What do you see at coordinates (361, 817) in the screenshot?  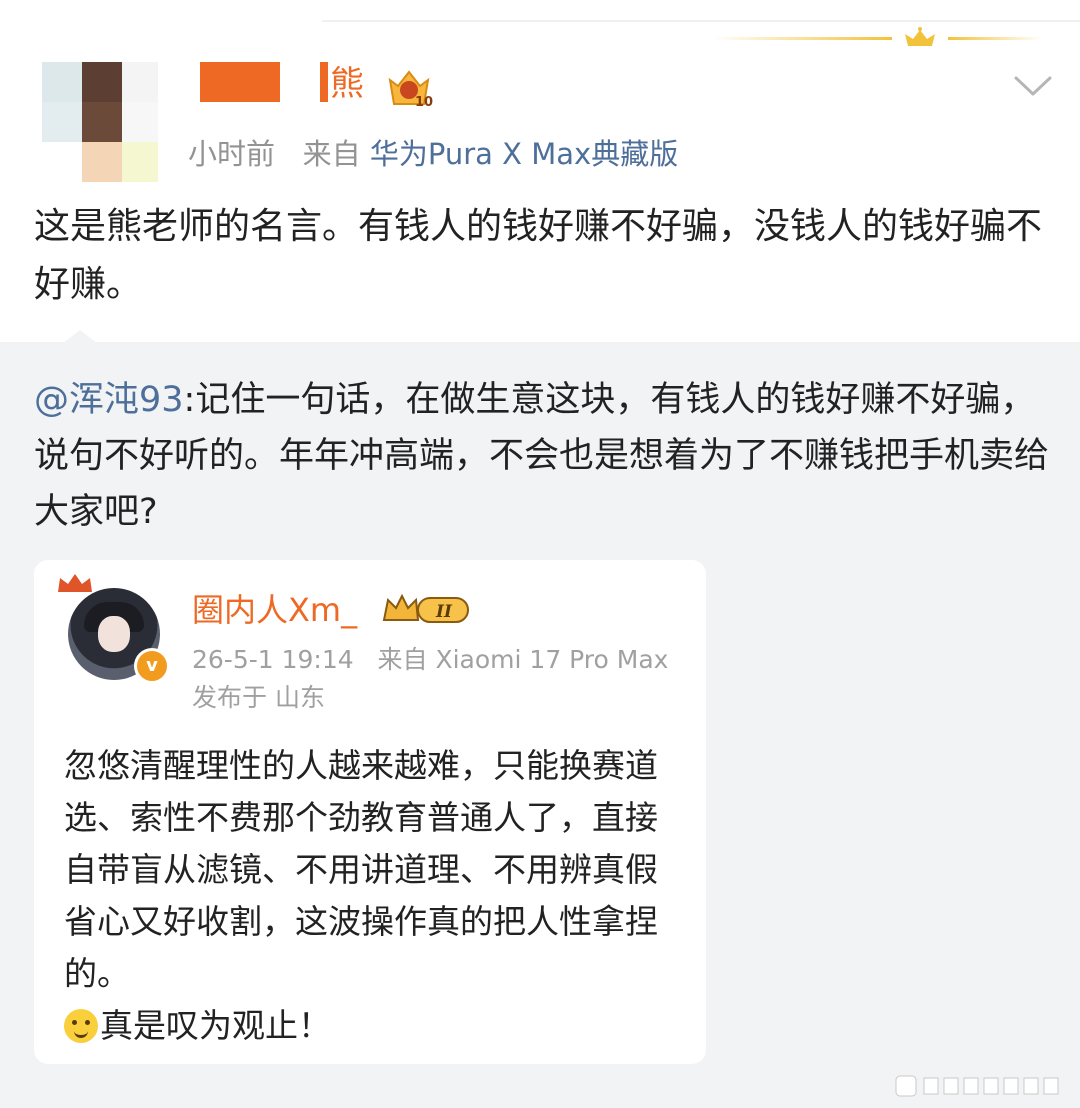 I see `body-line: 选、索性不费那个劲教育普通人了，直接` at bounding box center [361, 817].